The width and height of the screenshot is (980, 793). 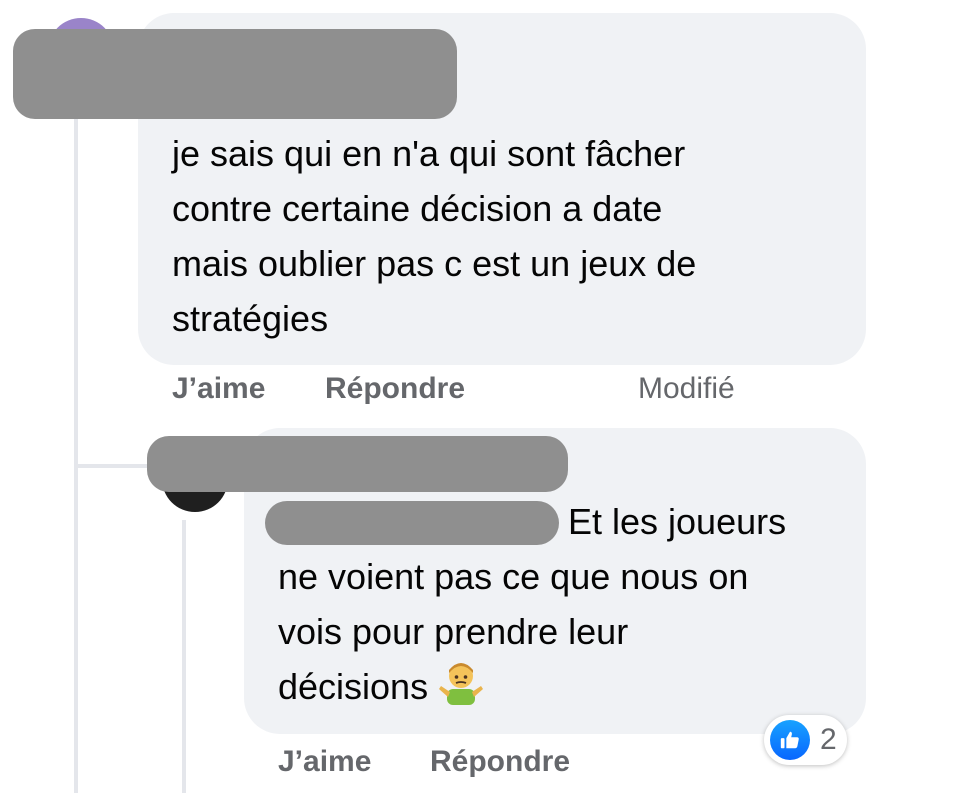 I want to click on reply-thread-line, so click(x=184, y=656).